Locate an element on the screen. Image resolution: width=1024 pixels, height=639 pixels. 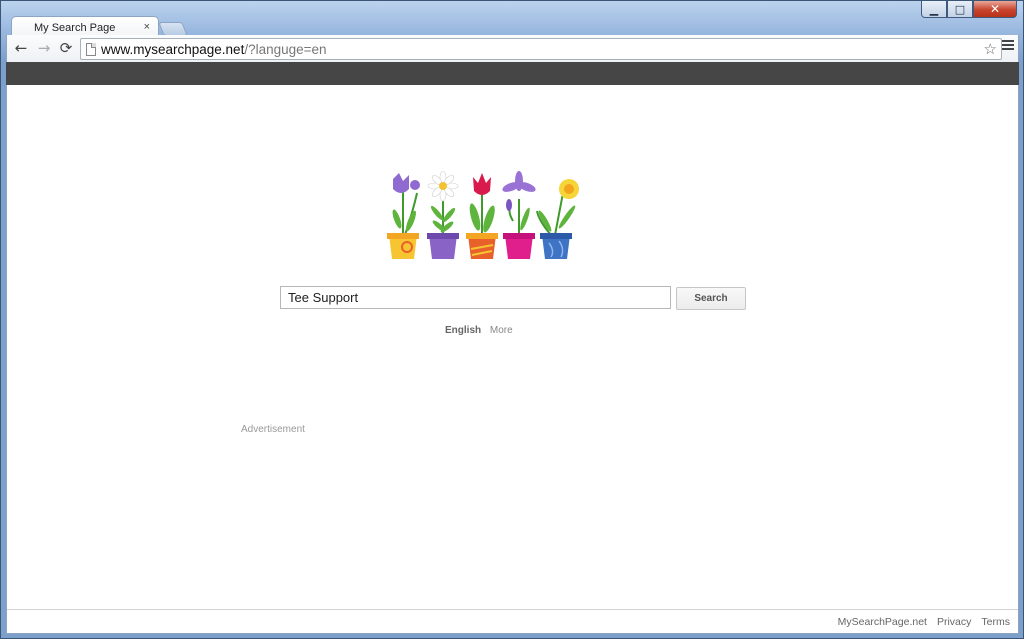
tab-strip: My Search Page × is located at coordinates (512, 25).